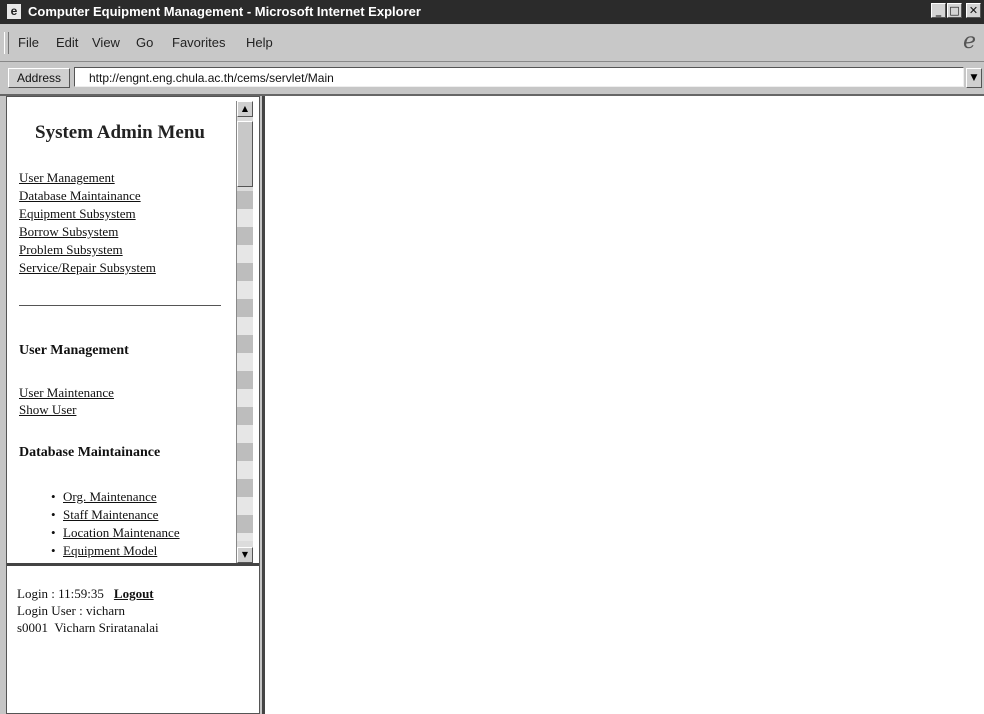 The image size is (984, 714). Describe the element at coordinates (39, 78) in the screenshot. I see `address-label: Address` at that location.